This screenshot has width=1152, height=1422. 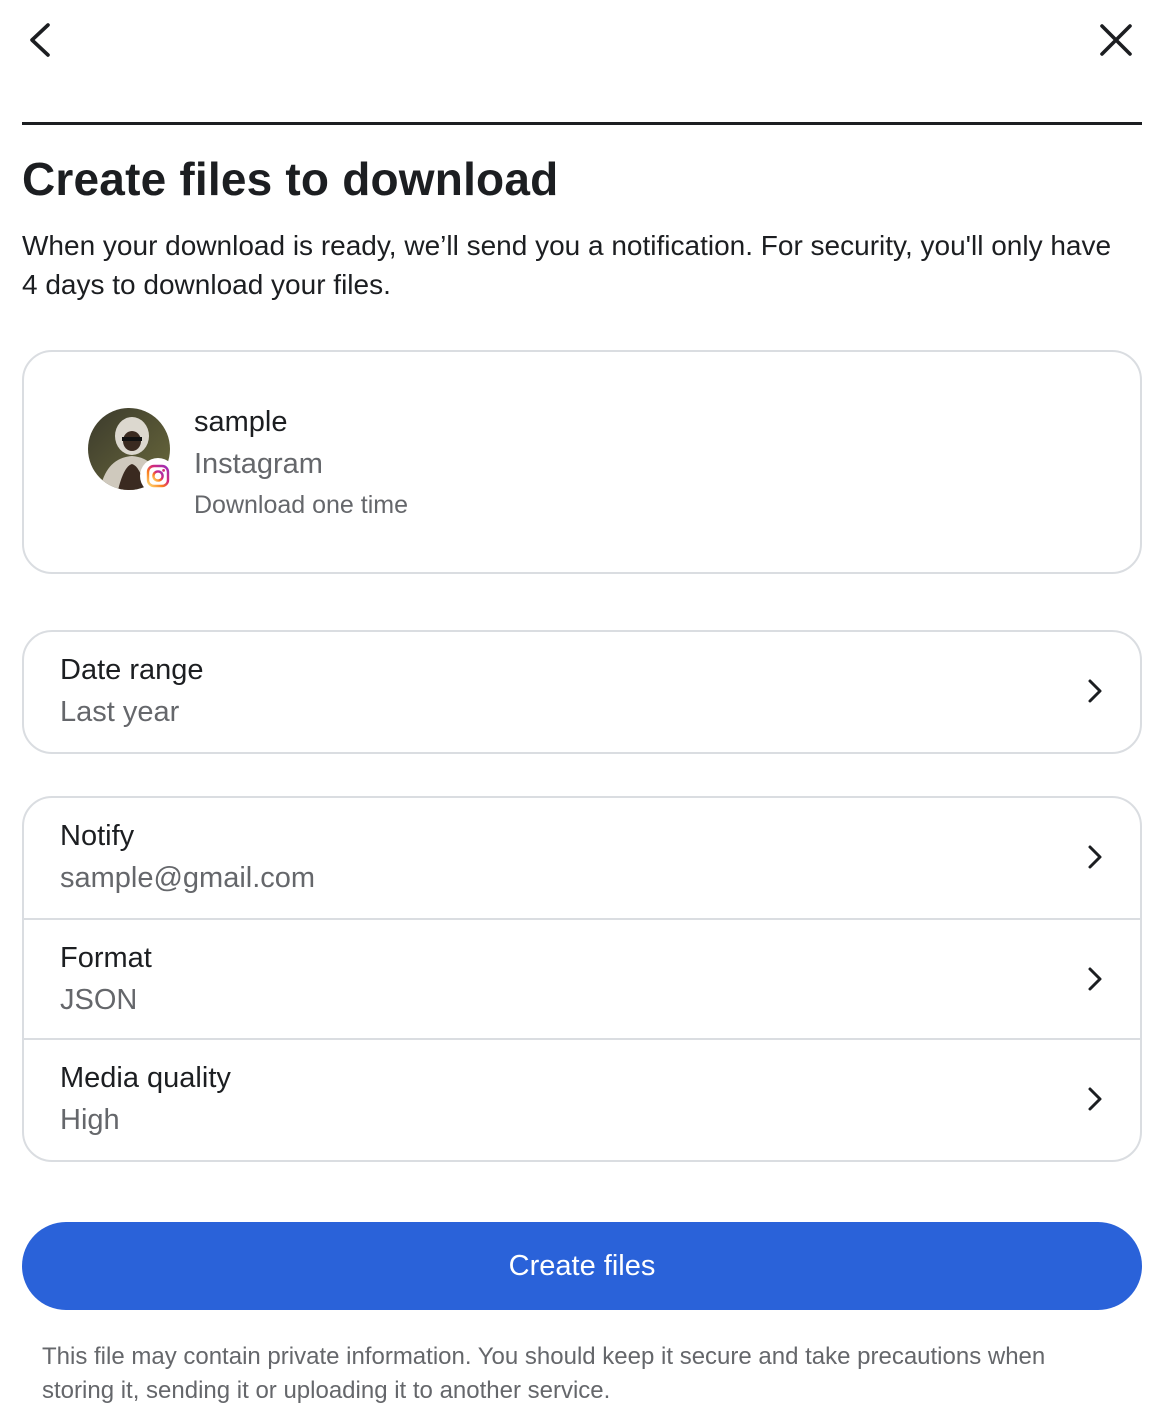 I want to click on date-range-row: Date range Last year, so click(x=582, y=692).